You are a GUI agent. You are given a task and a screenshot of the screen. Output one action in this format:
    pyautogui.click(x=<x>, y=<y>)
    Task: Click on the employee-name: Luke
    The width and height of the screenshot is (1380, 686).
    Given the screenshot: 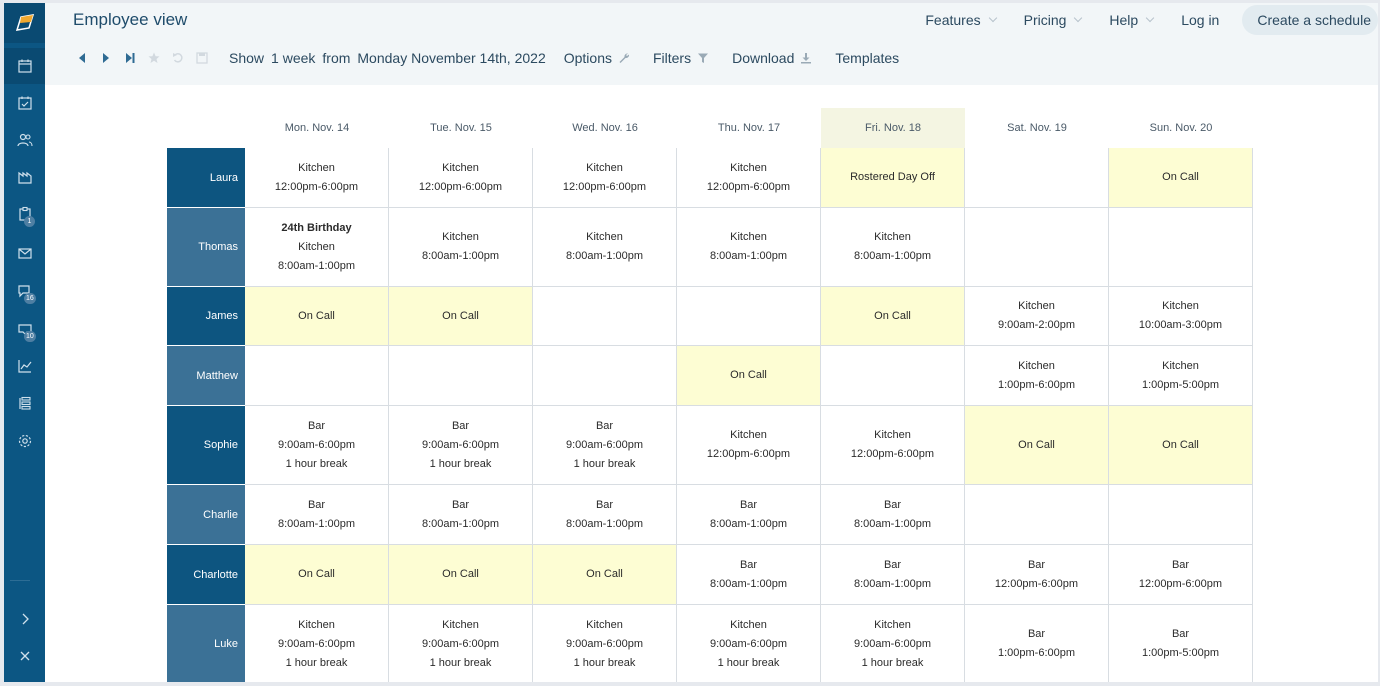 What is the action you would take?
    pyautogui.click(x=206, y=643)
    